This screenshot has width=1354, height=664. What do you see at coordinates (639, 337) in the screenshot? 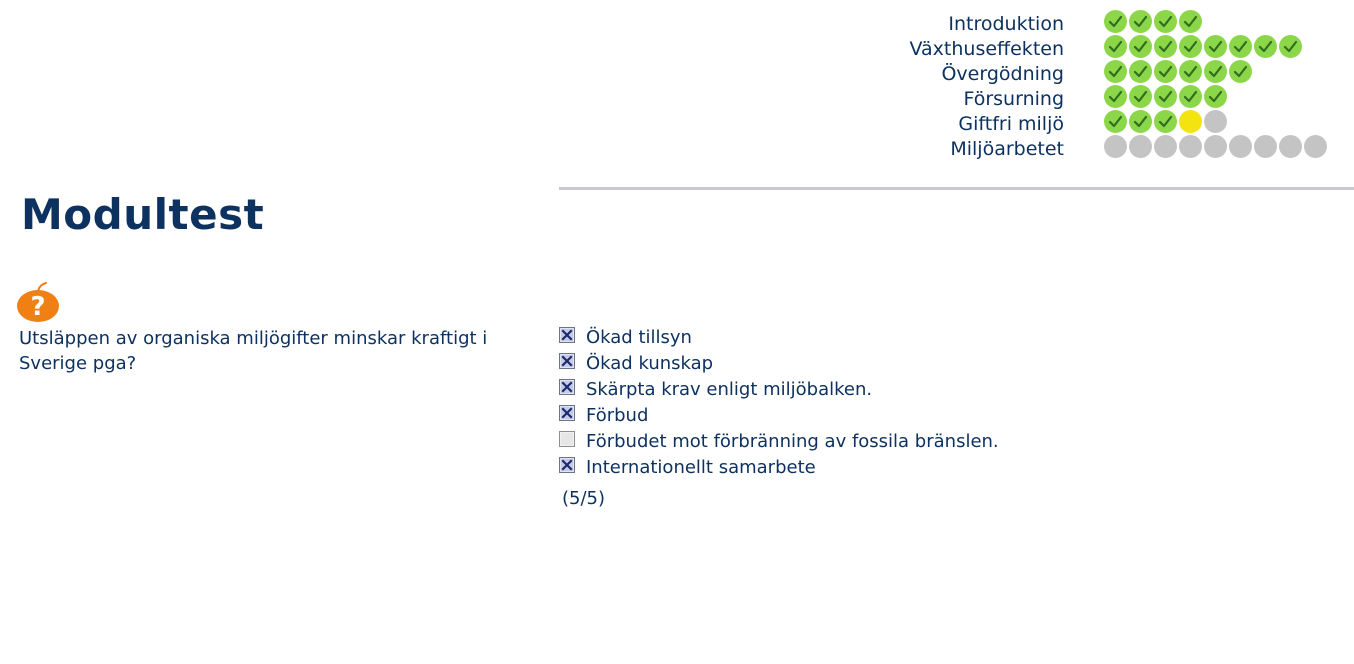
I see `answer-option-label: Ökad tillsyn` at bounding box center [639, 337].